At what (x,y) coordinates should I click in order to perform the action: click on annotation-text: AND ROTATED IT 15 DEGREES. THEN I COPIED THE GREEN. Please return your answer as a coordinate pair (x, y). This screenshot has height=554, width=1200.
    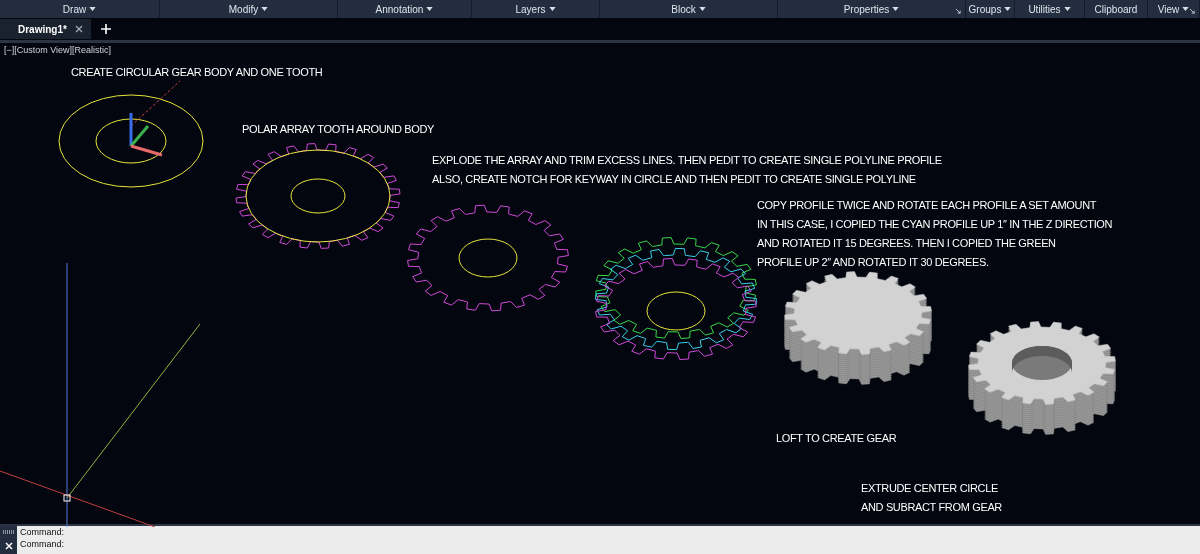
    Looking at the image, I should click on (907, 243).